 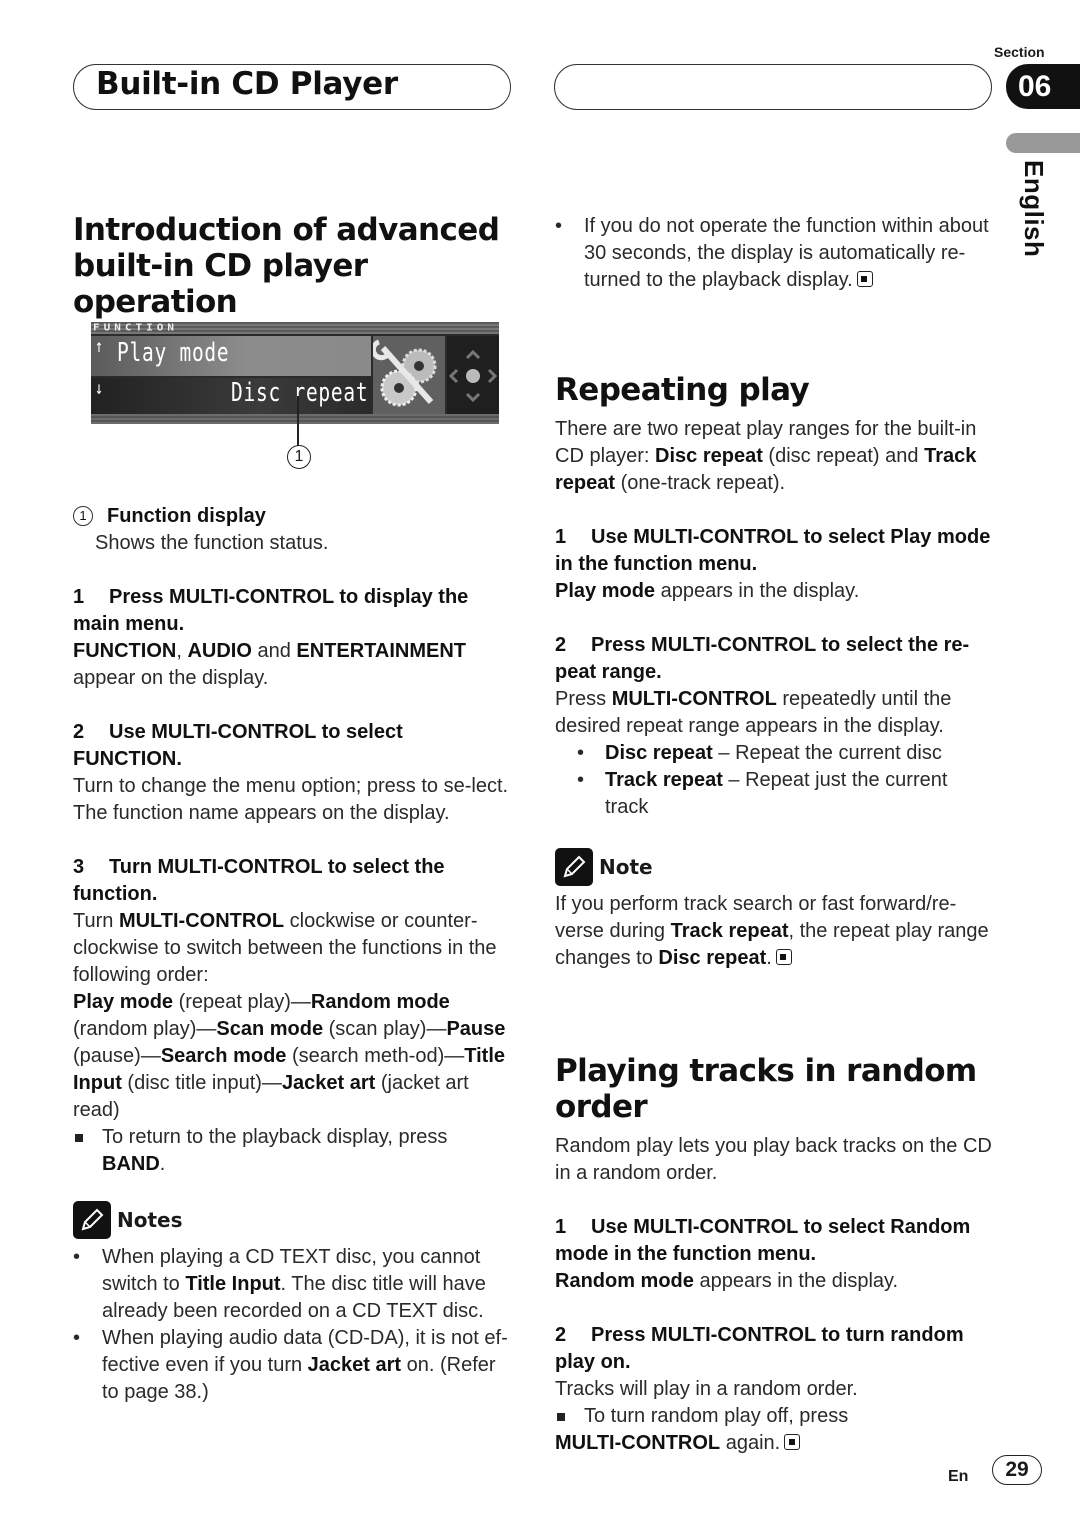 What do you see at coordinates (247, 84) in the screenshot?
I see `chapter-title: Built-in CD Player` at bounding box center [247, 84].